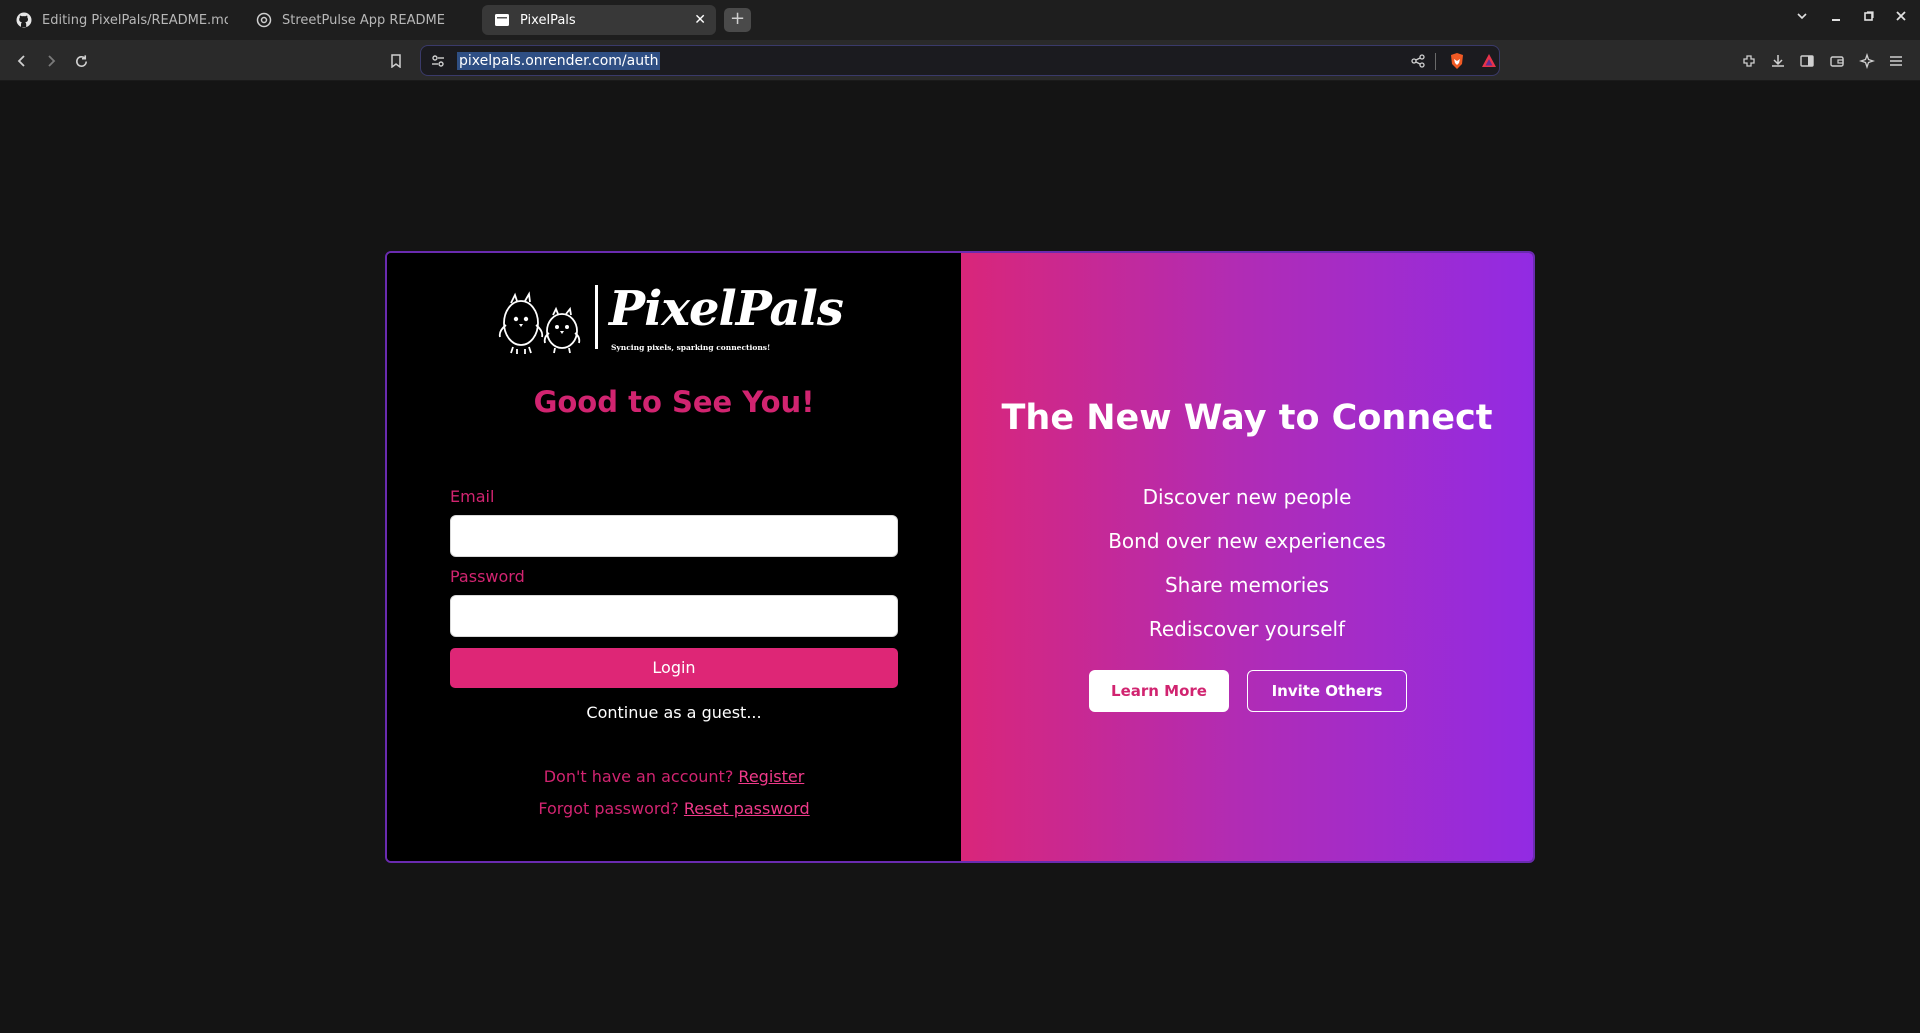 This screenshot has height=1033, width=1920. Describe the element at coordinates (81, 61) in the screenshot. I see `reload-icon` at that location.